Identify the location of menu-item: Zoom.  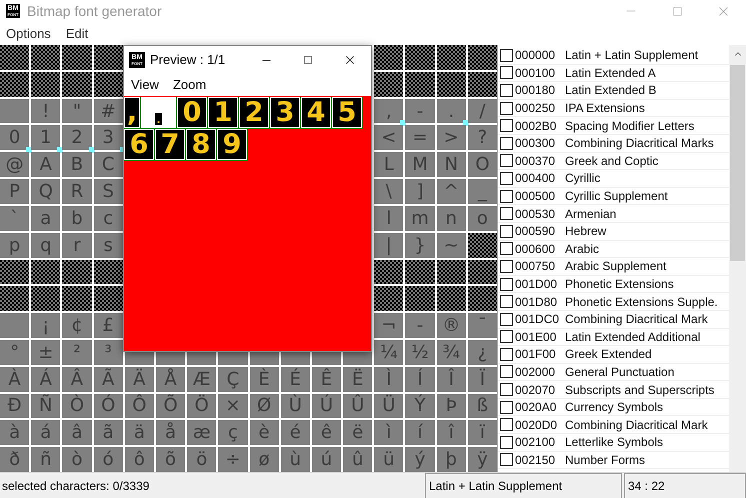
(189, 85).